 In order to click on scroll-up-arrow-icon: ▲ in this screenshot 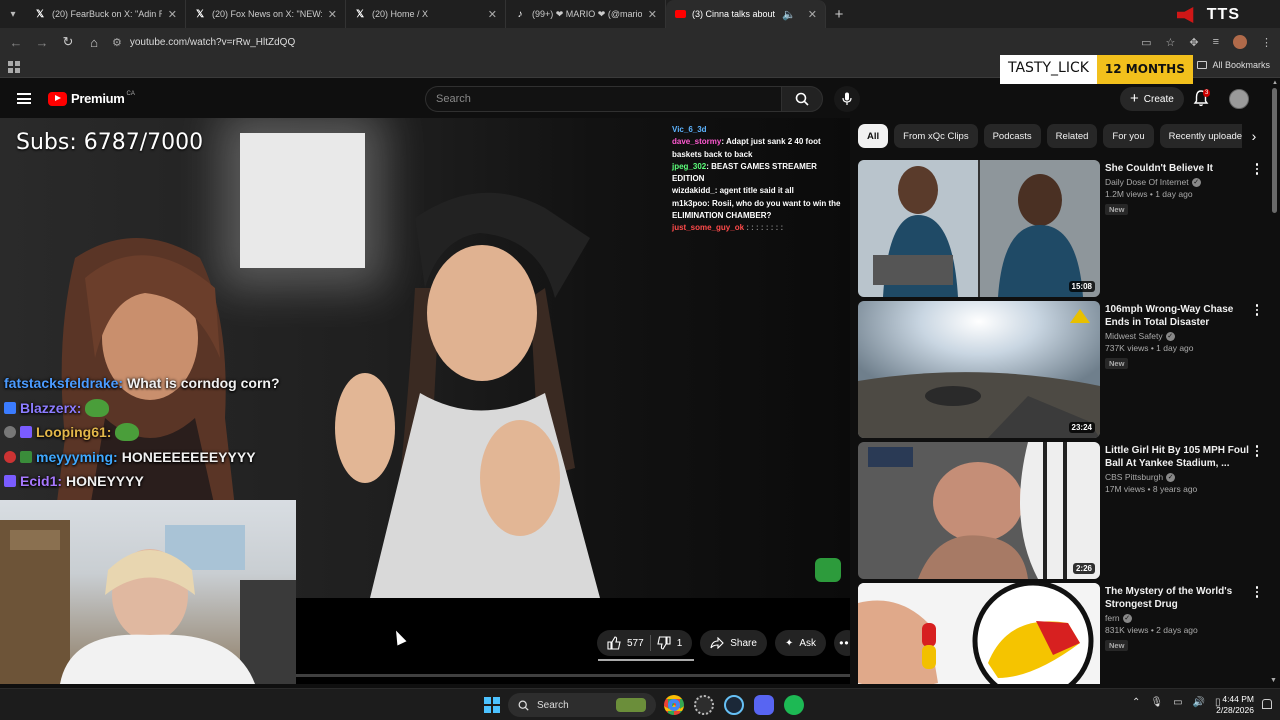, I will do `click(1275, 83)`.